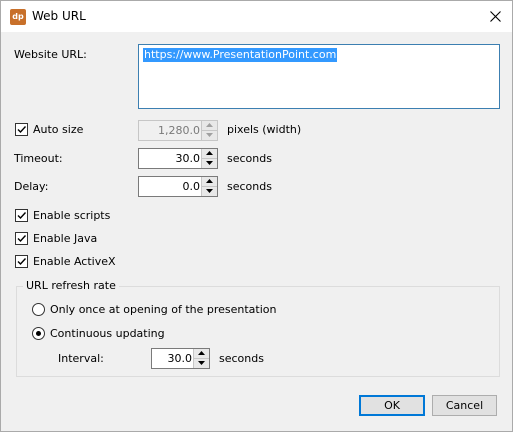 Image resolution: width=513 pixels, height=432 pixels. I want to click on website-url-input: https://www.PresentationPoint.com, so click(319, 76).